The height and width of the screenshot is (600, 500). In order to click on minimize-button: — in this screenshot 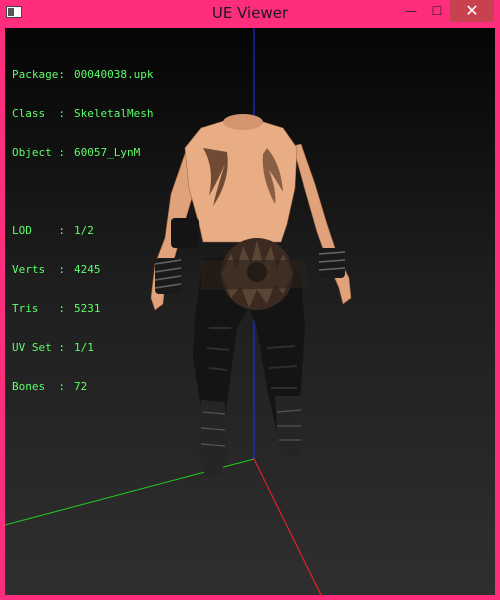, I will do `click(411, 11)`.